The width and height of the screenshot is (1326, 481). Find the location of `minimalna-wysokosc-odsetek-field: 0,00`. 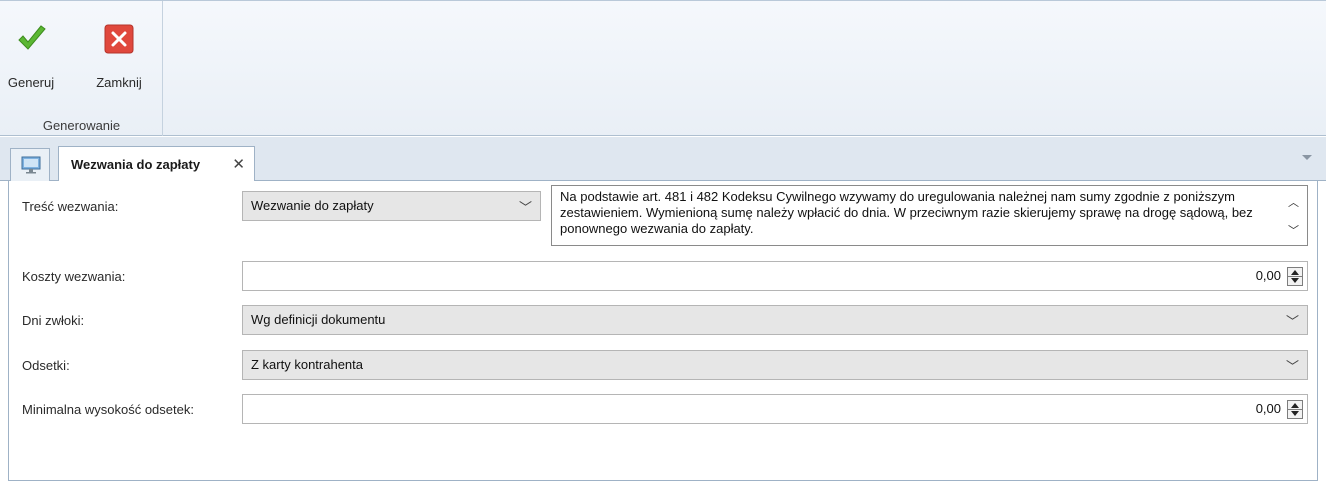

minimalna-wysokosc-odsetek-field: 0,00 is located at coordinates (775, 409).